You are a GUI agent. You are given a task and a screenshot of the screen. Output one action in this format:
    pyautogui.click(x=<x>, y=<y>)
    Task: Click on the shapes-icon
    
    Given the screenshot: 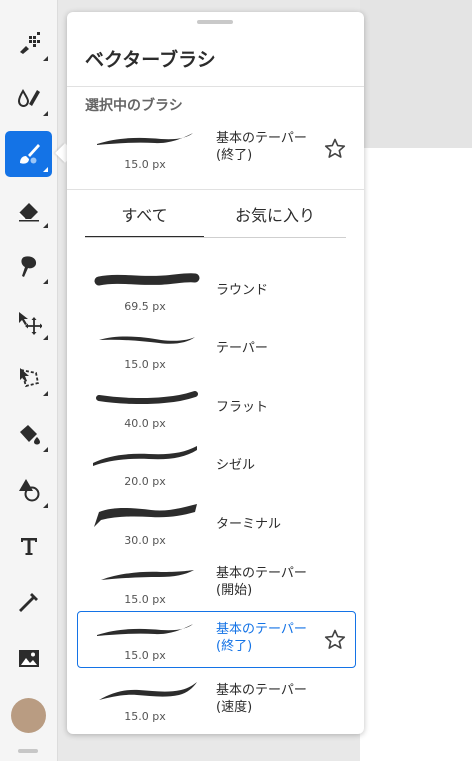 What is the action you would take?
    pyautogui.click(x=28, y=490)
    